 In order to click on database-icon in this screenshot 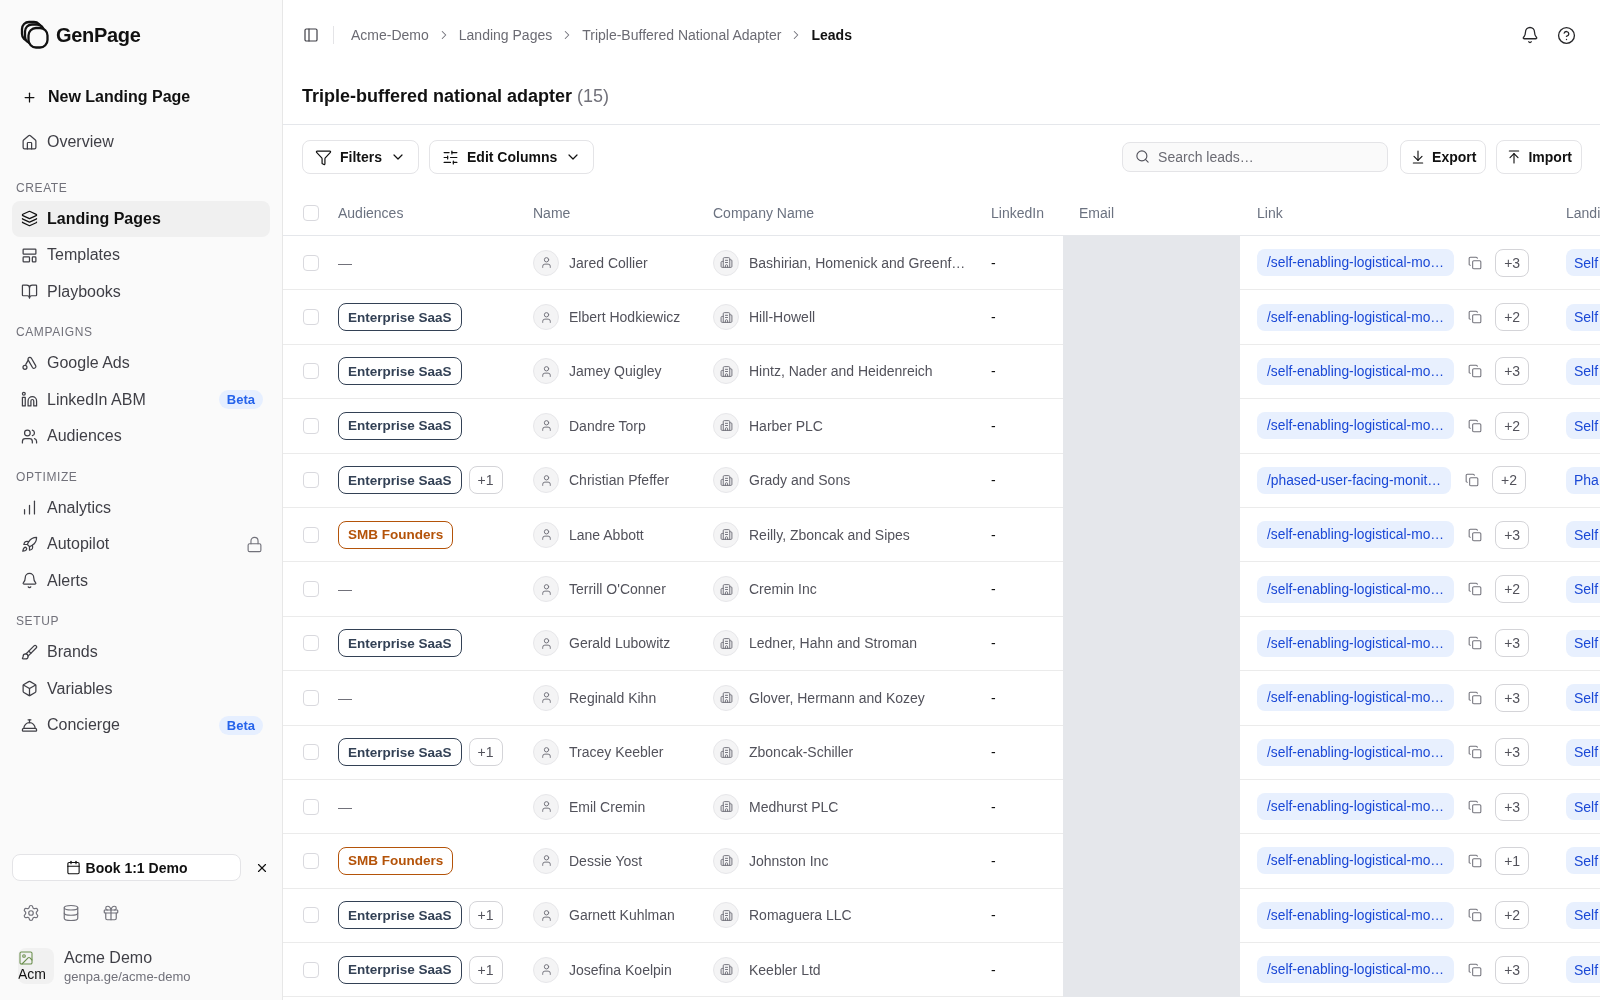, I will do `click(71, 913)`.